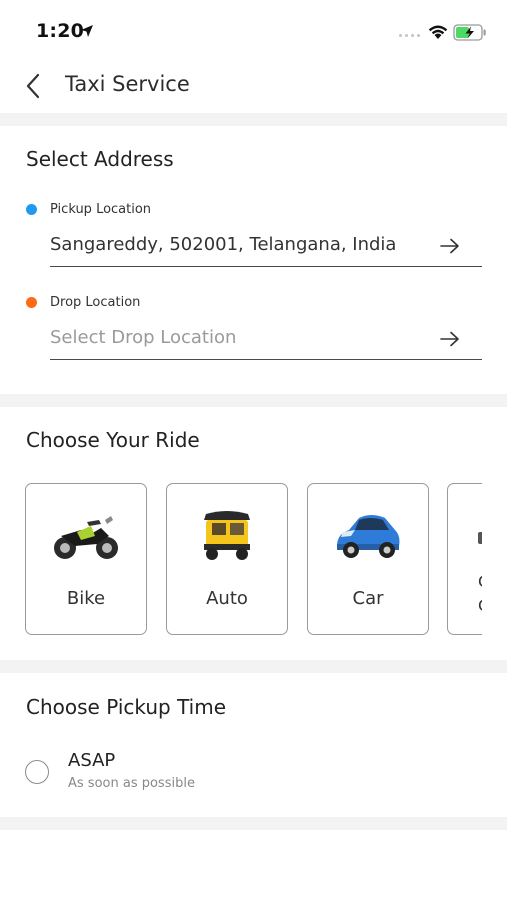  Describe the element at coordinates (87, 31) in the screenshot. I see `location-arrow-icon` at that location.